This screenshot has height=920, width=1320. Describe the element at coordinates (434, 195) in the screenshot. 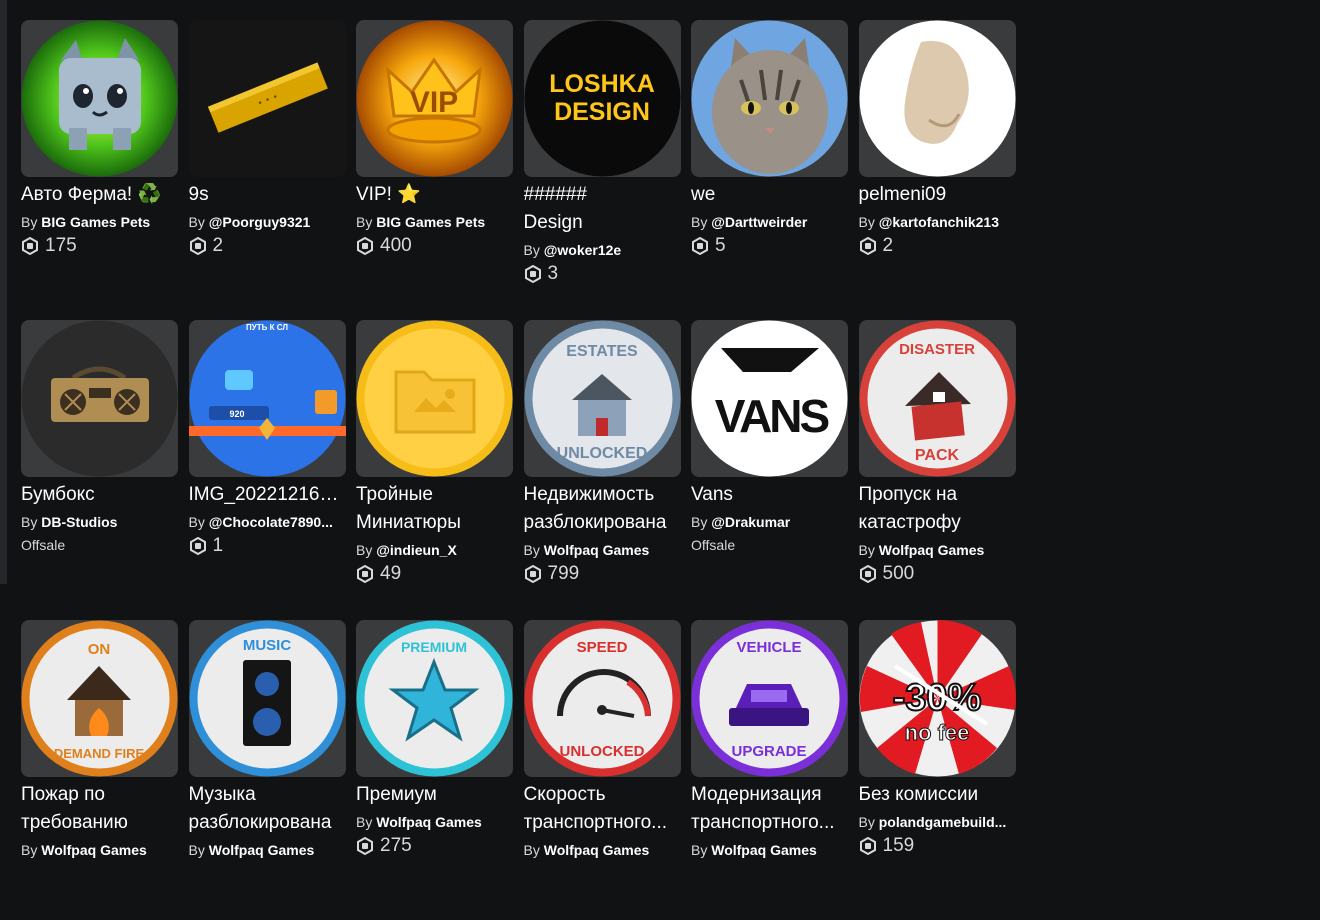

I see `item-name: VIP! ⭐` at that location.